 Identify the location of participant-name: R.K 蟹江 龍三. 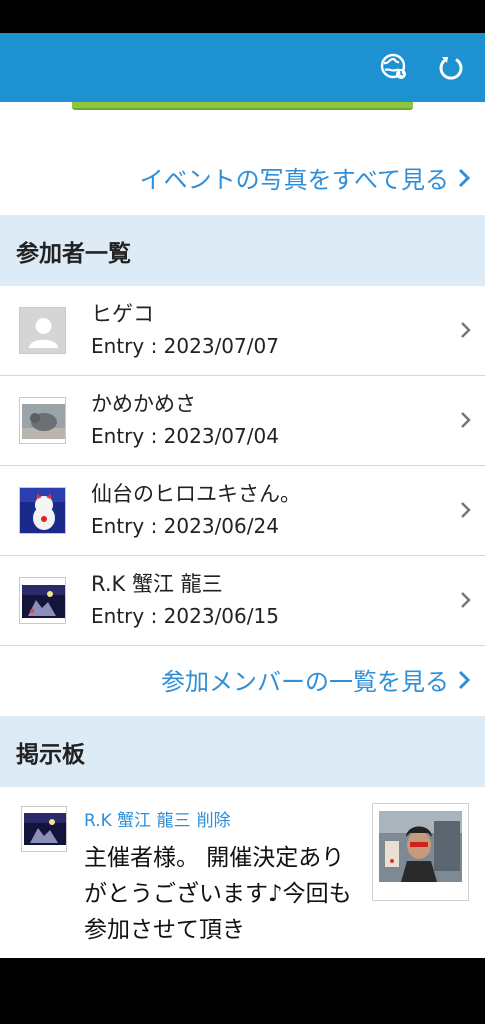
(157, 584).